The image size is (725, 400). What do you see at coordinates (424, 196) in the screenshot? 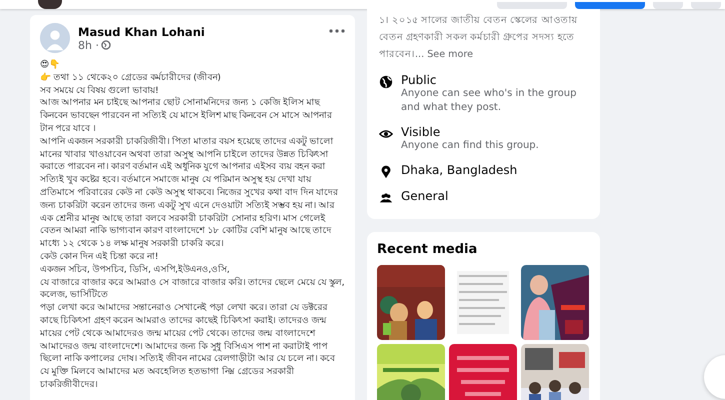
I see `info-title: General` at bounding box center [424, 196].